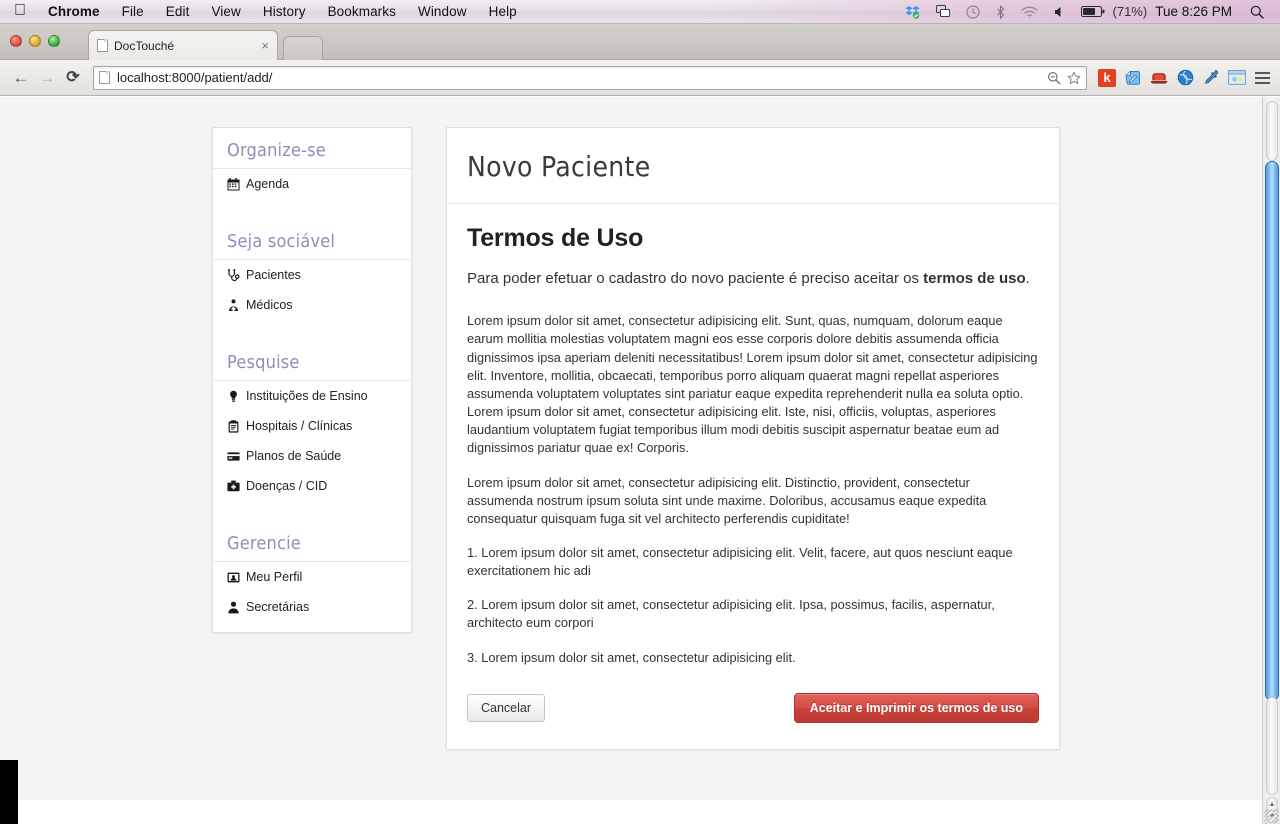 This screenshot has height=824, width=1280. I want to click on doctor-icon, so click(233, 305).